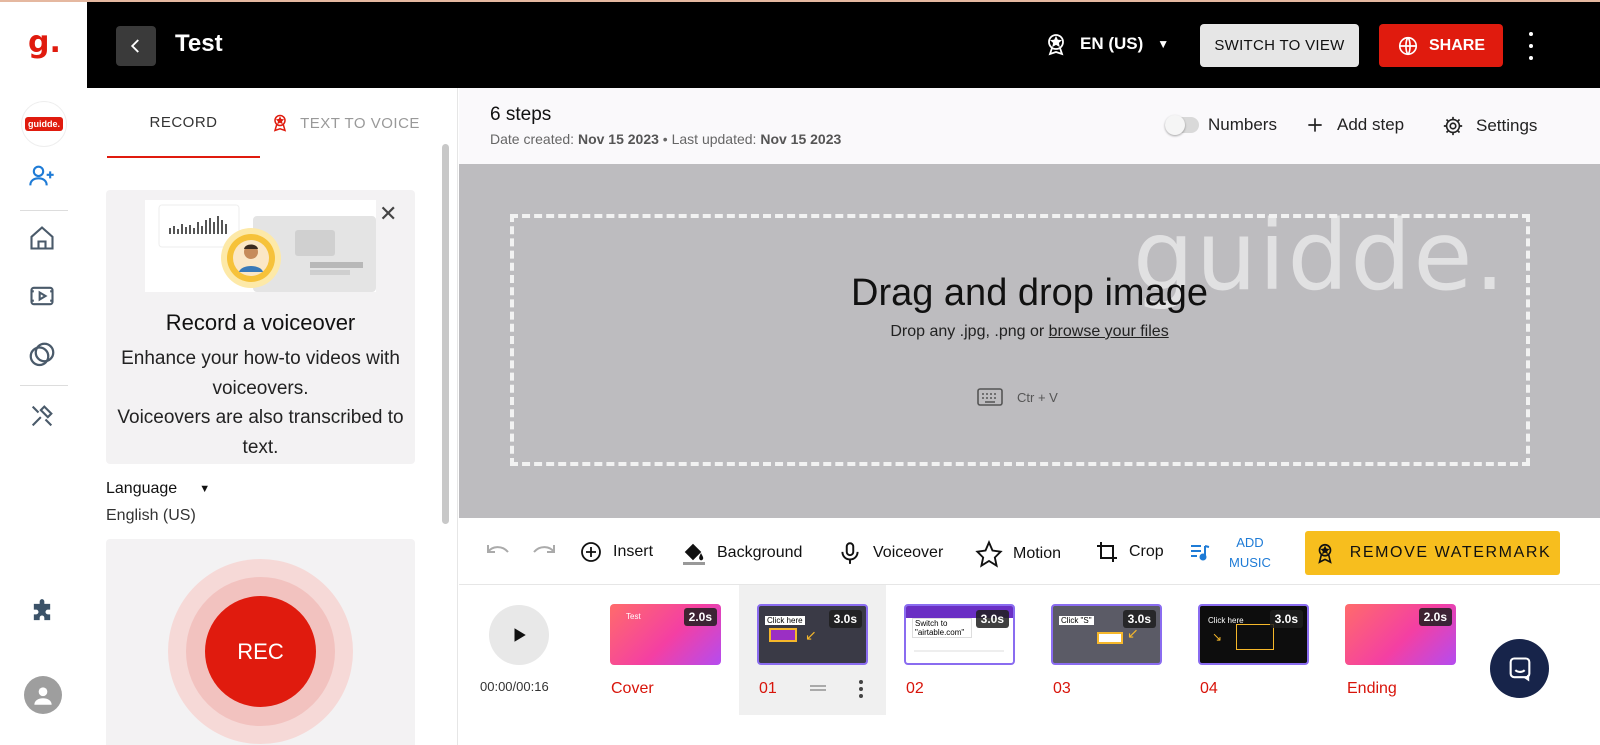  I want to click on switch-to-view-button: SWITCH TO VIEW, so click(1279, 45).